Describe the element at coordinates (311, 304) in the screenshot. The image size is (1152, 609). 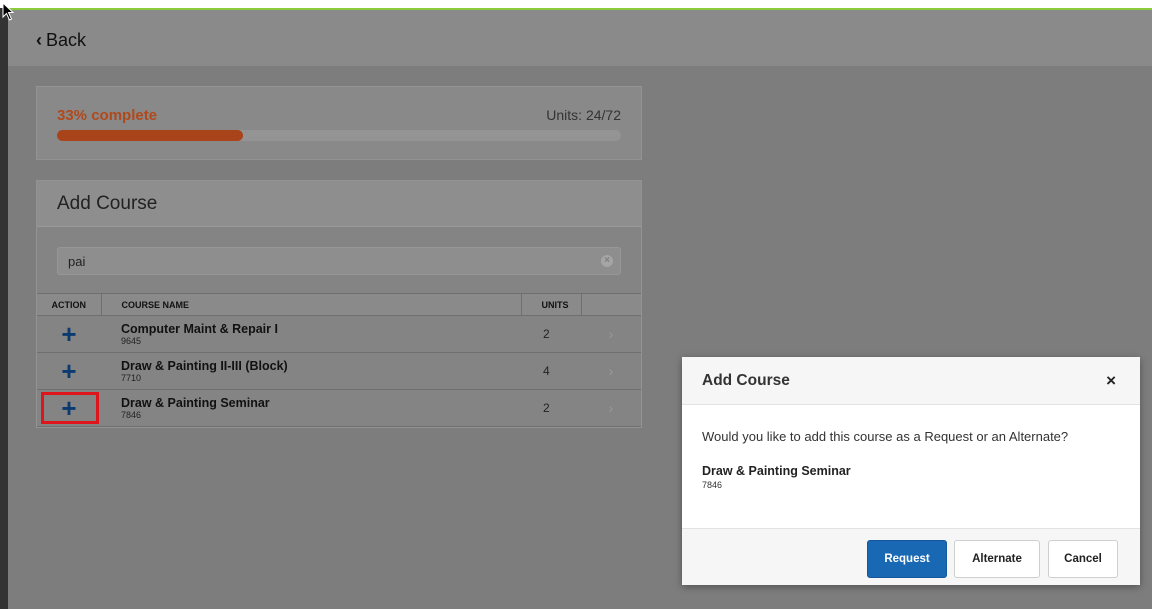
I see `column-header-course-name: COURSE NAME` at that location.